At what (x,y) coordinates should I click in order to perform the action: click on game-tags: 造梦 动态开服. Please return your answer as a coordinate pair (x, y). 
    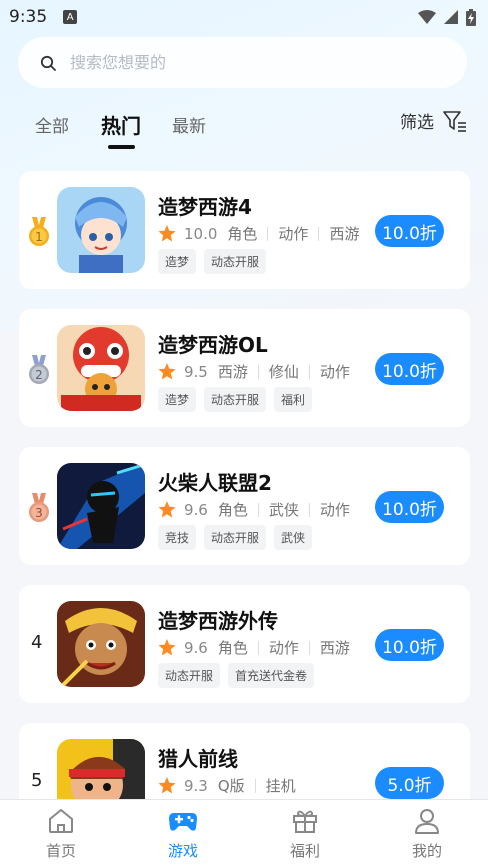
    Looking at the image, I should click on (212, 261).